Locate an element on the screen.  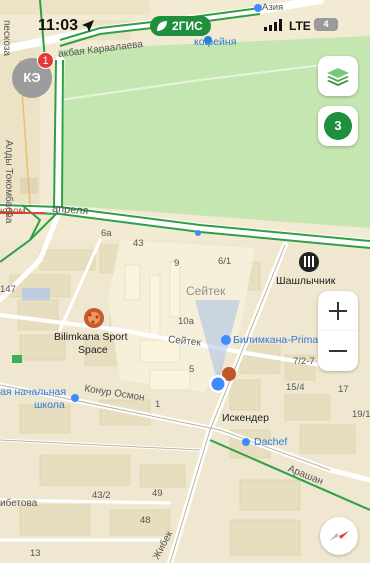
events-counter: 3 is located at coordinates (338, 126).